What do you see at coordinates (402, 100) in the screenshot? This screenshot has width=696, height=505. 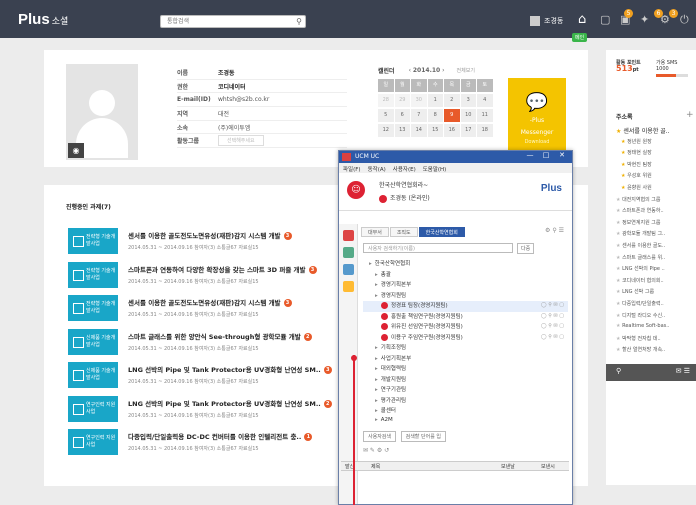 I see `calendar-day: 29` at bounding box center [402, 100].